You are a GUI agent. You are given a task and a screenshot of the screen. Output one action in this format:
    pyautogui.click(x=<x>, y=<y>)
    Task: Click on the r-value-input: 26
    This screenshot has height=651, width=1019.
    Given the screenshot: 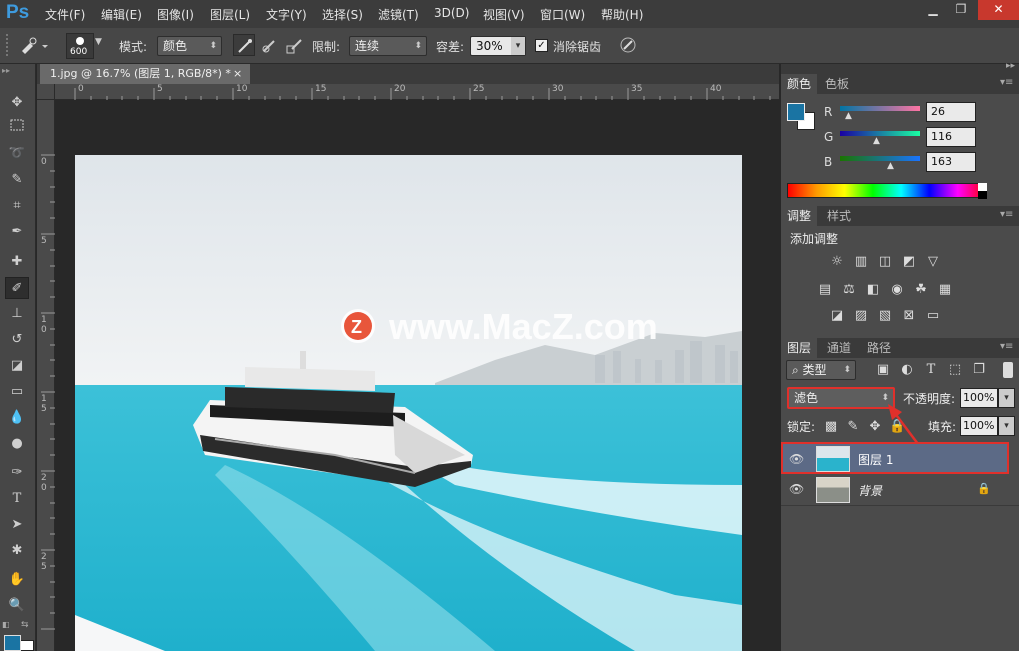 What is the action you would take?
    pyautogui.click(x=951, y=112)
    